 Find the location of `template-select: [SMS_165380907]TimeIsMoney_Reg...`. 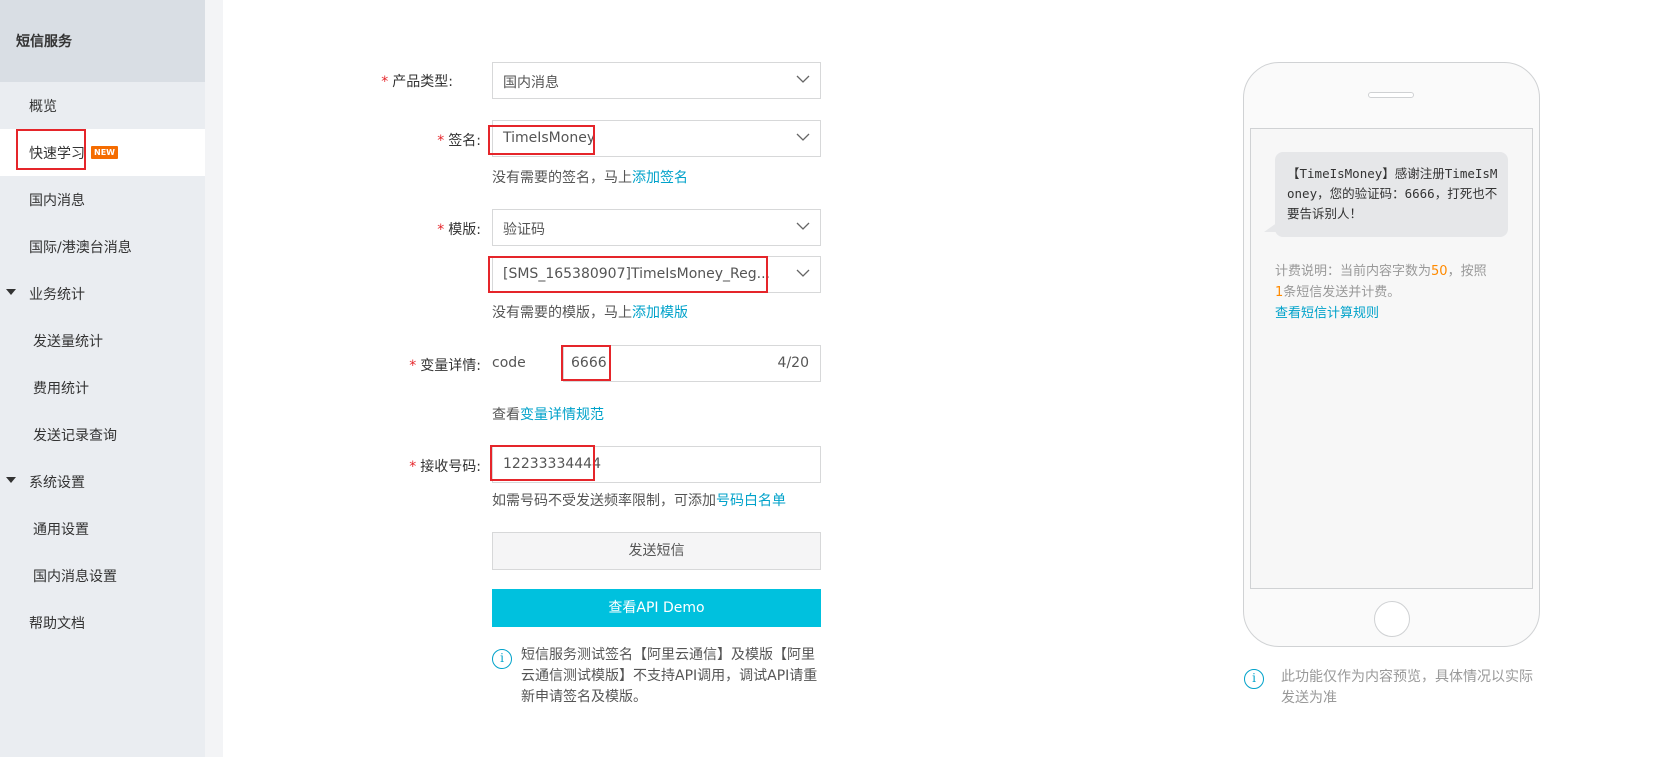

template-select: [SMS_165380907]TimeIsMoney_Reg... is located at coordinates (656, 274).